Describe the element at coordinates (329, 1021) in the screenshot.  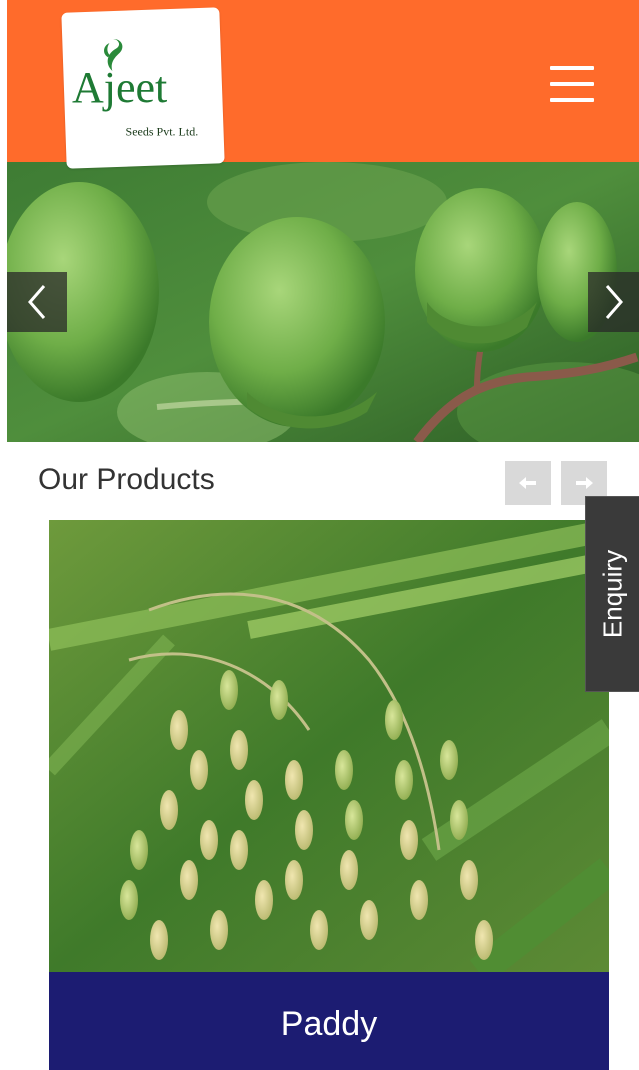
I see `product-label-paddy: Paddy` at that location.